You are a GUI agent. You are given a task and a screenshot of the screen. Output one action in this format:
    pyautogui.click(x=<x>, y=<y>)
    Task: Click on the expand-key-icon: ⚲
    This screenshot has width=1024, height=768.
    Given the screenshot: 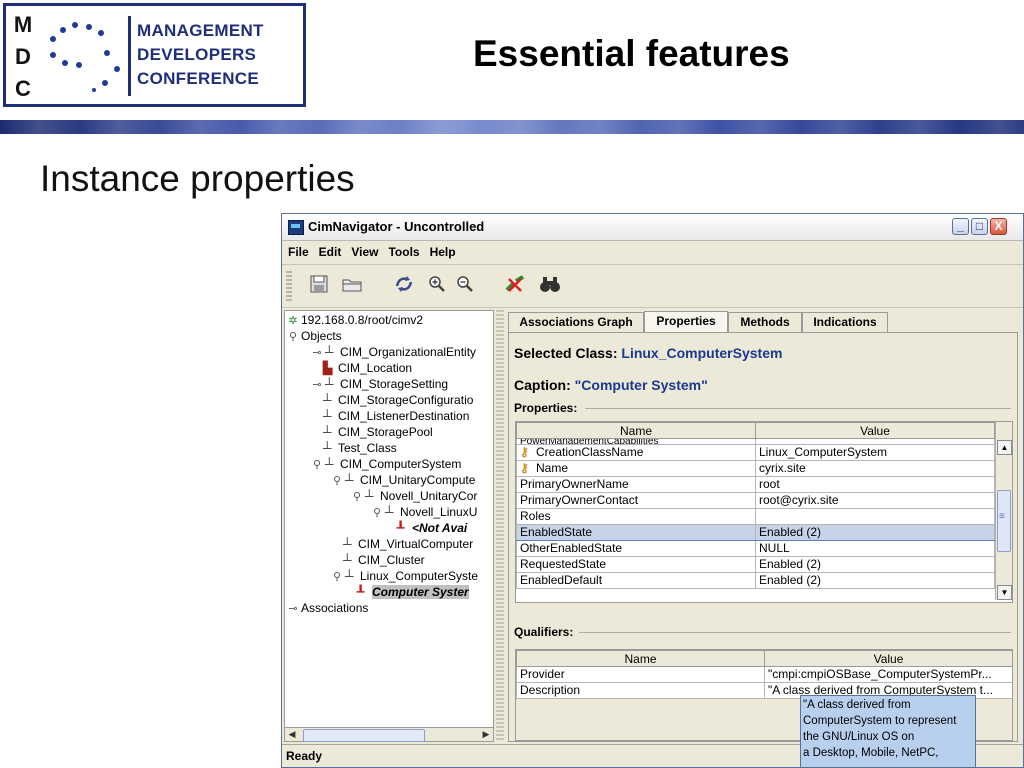 What is the action you would take?
    pyautogui.click(x=293, y=337)
    